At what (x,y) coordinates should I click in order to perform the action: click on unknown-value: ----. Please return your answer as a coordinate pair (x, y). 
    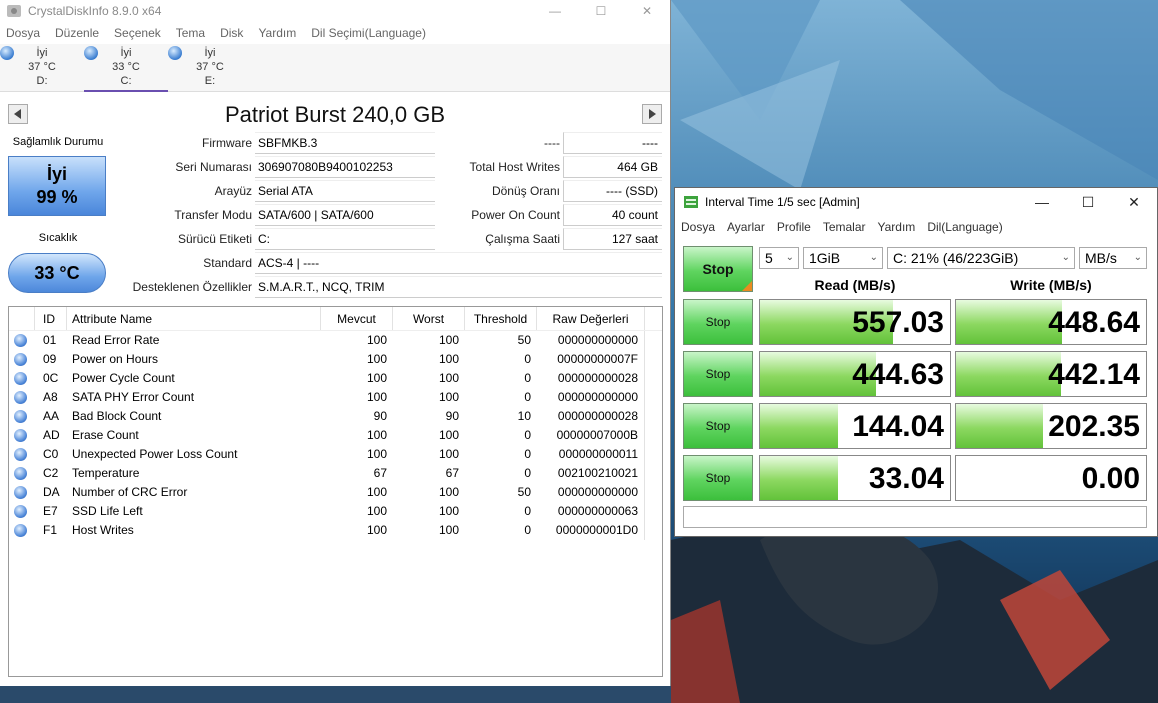
    Looking at the image, I should click on (612, 143).